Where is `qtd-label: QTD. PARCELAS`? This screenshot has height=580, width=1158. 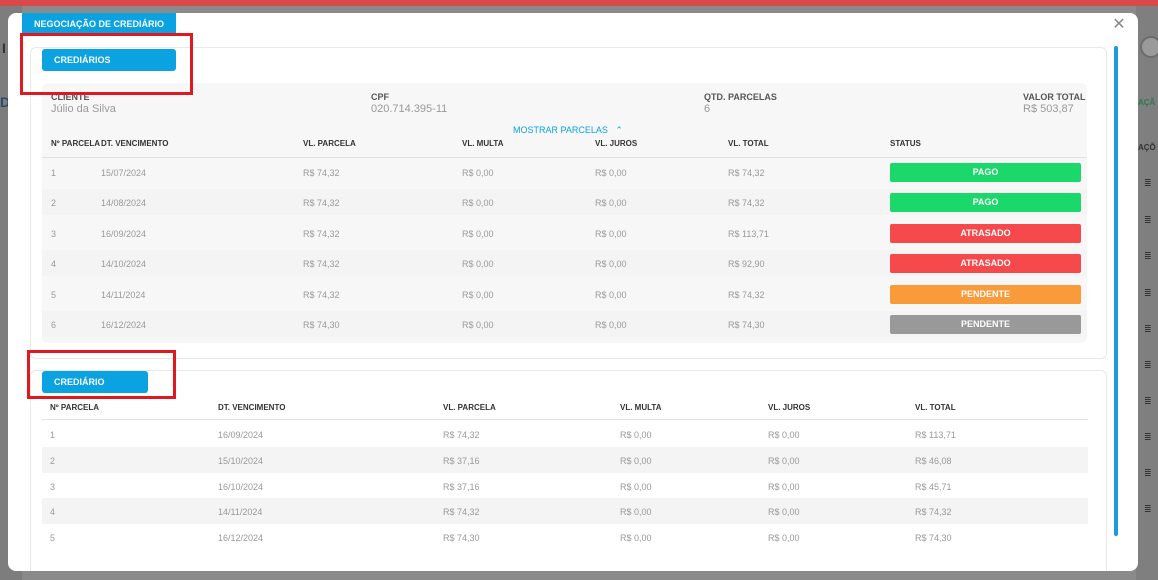 qtd-label: QTD. PARCELAS is located at coordinates (740, 97).